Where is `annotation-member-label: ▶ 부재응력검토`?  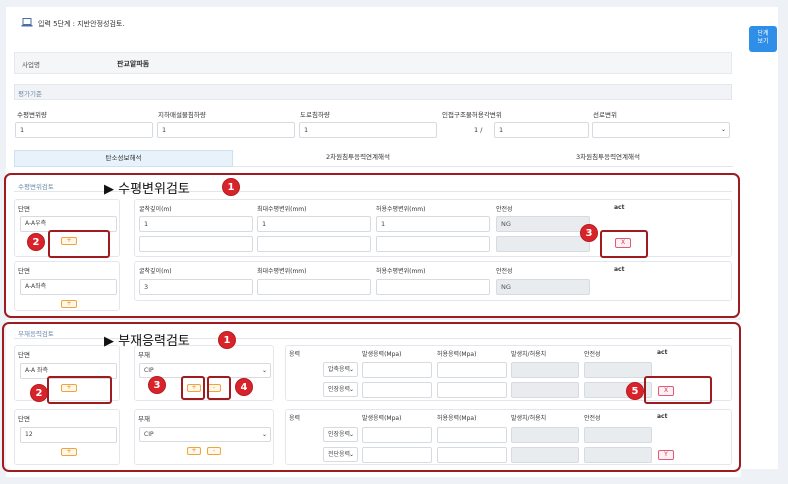
annotation-member-label: ▶ 부재응력검토 is located at coordinates (147, 341).